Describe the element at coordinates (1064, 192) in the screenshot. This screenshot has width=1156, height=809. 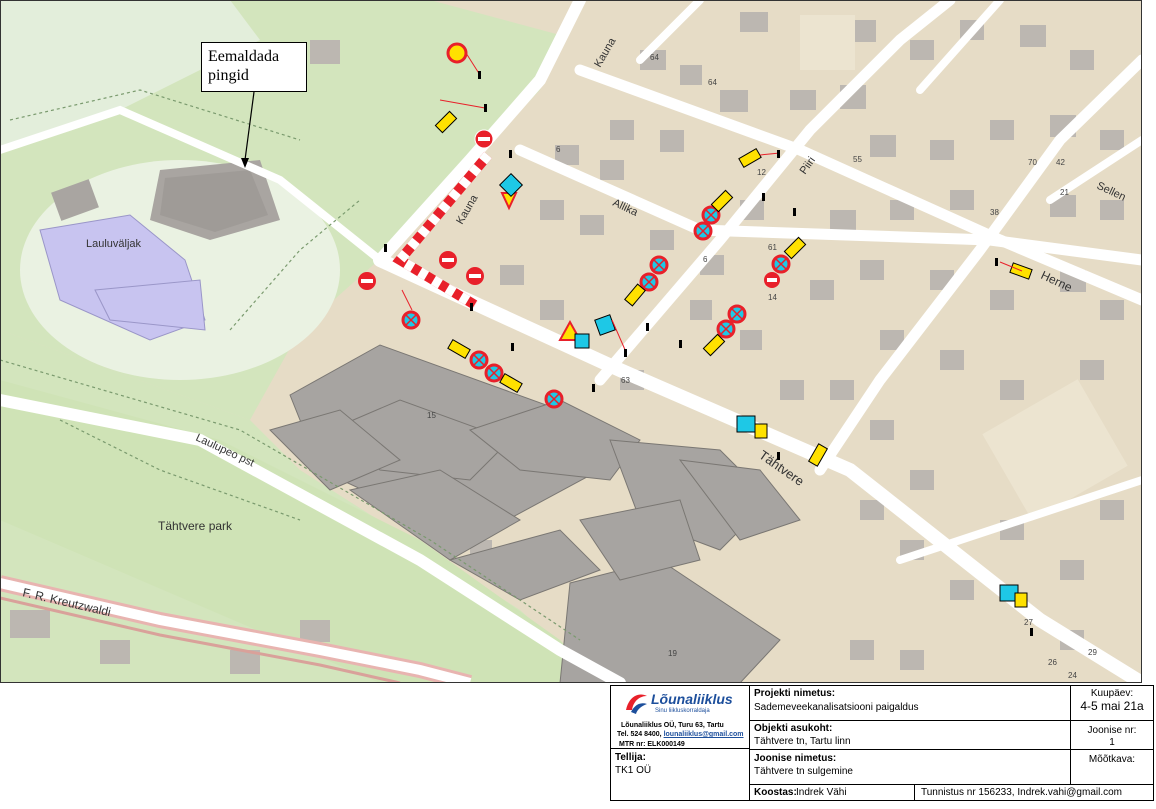
I see `house-number: 21` at that location.